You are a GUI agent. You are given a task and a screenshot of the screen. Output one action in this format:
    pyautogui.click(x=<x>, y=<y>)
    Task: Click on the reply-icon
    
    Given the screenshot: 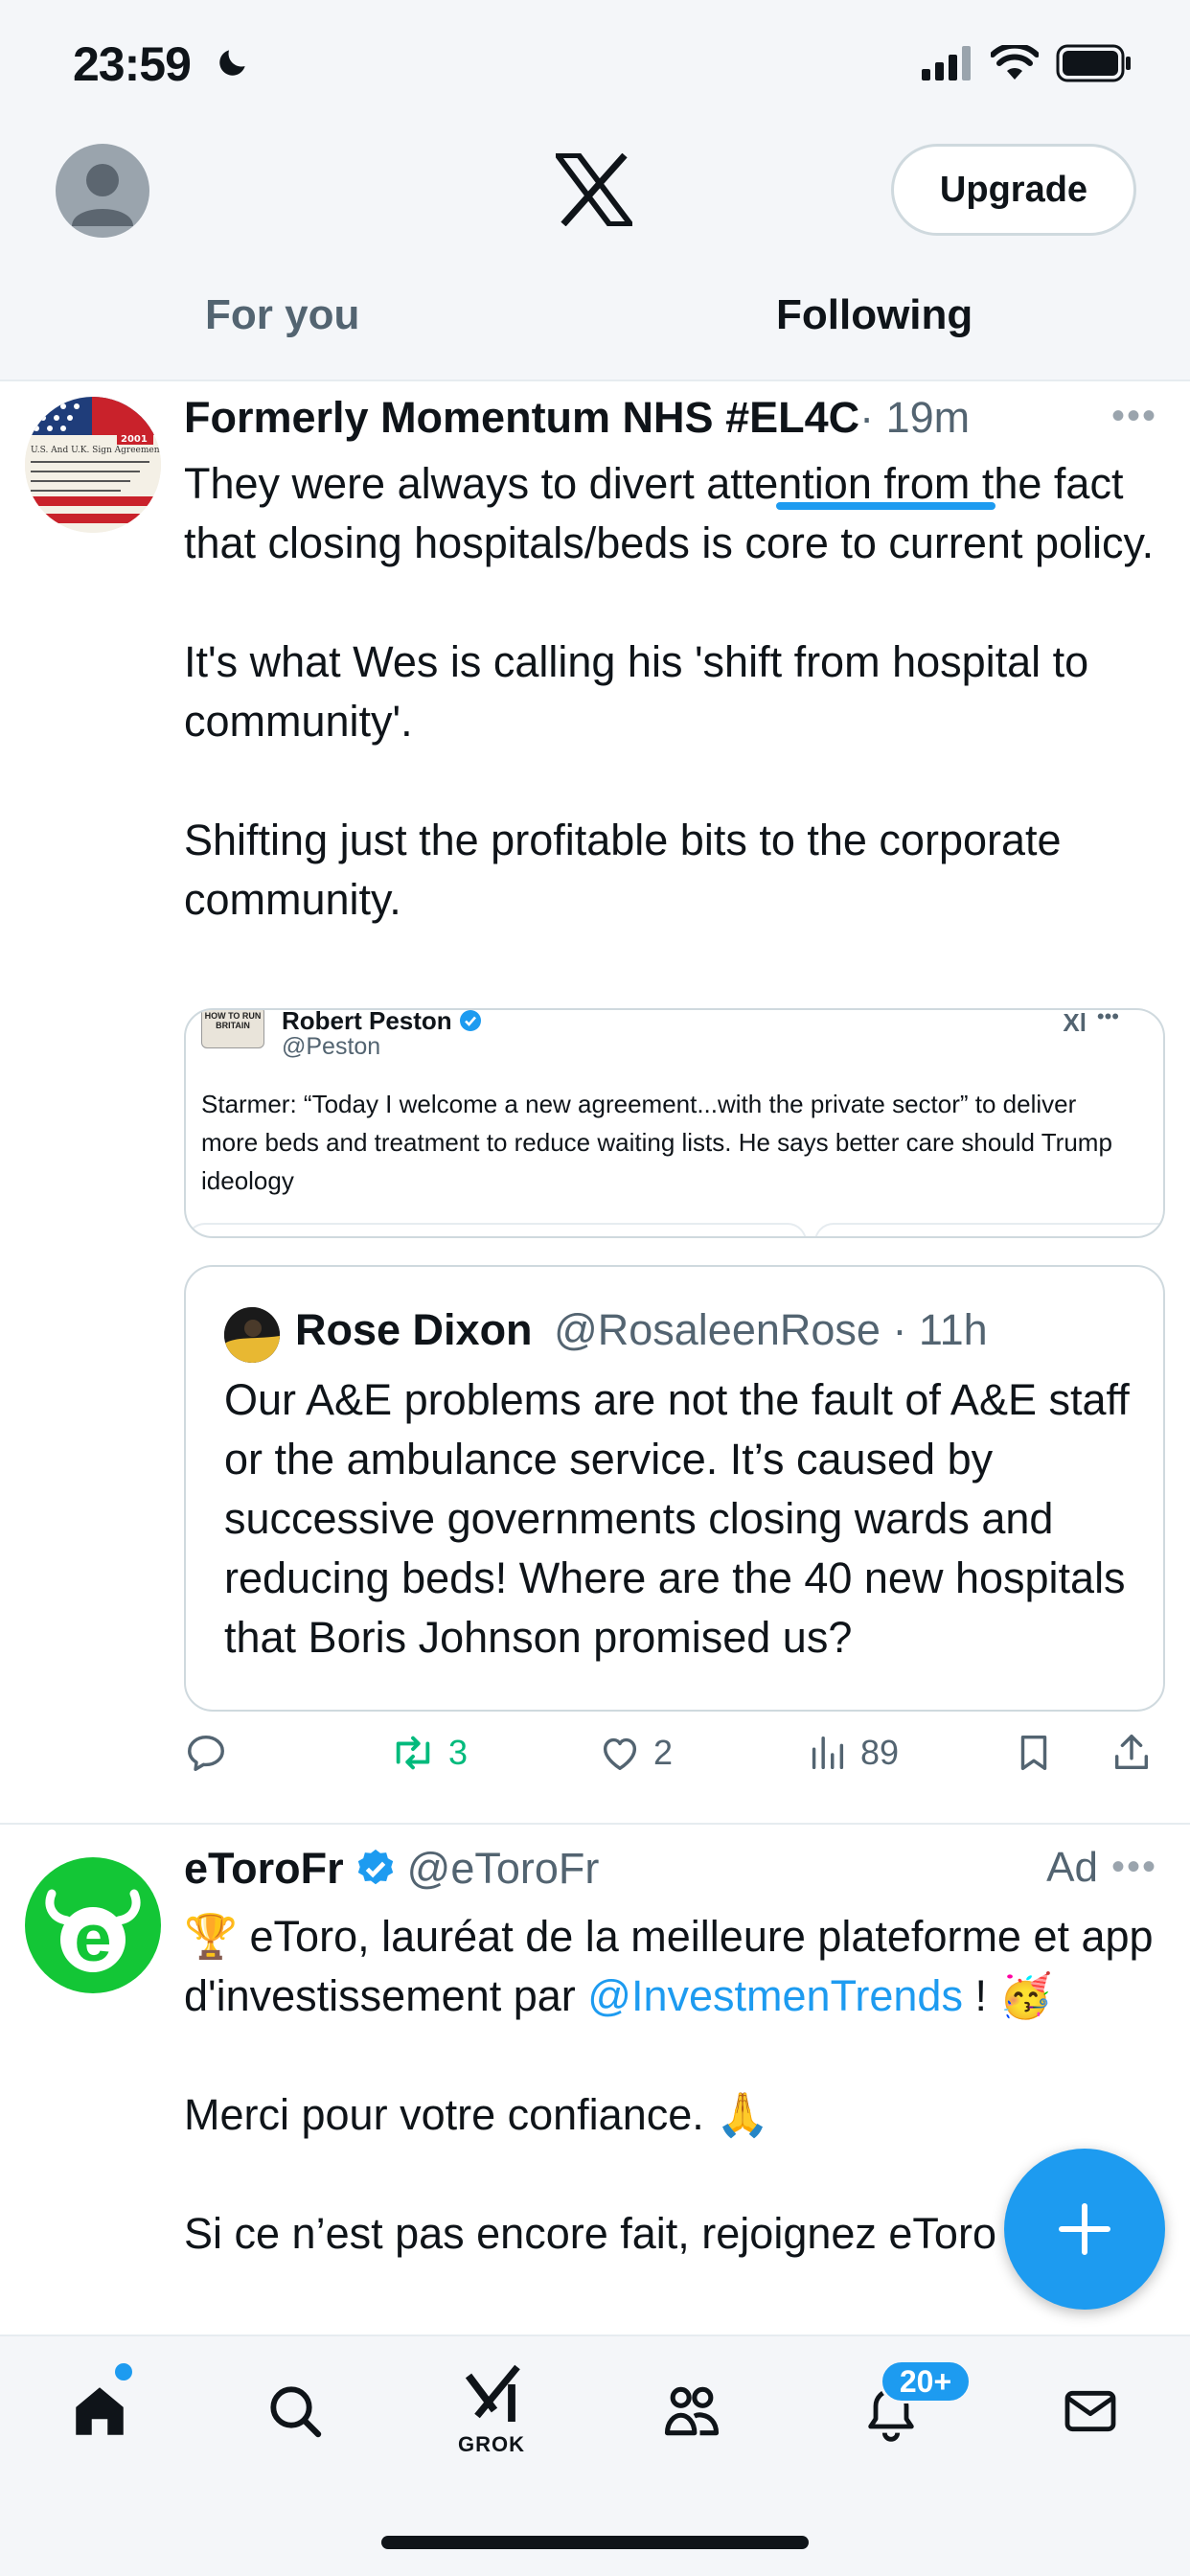 What is the action you would take?
    pyautogui.click(x=206, y=1753)
    